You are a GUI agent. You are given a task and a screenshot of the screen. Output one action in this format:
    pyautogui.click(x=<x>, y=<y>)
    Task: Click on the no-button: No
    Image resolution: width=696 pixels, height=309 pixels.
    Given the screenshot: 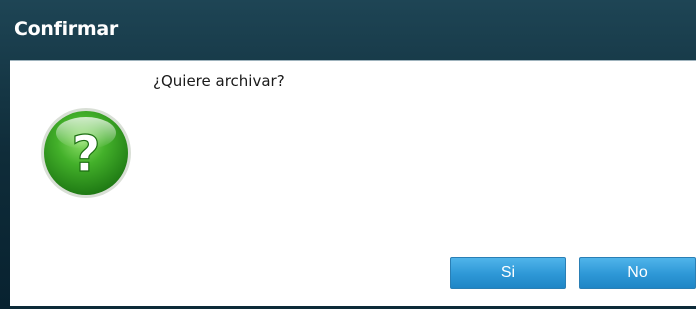 What is the action you would take?
    pyautogui.click(x=637, y=273)
    